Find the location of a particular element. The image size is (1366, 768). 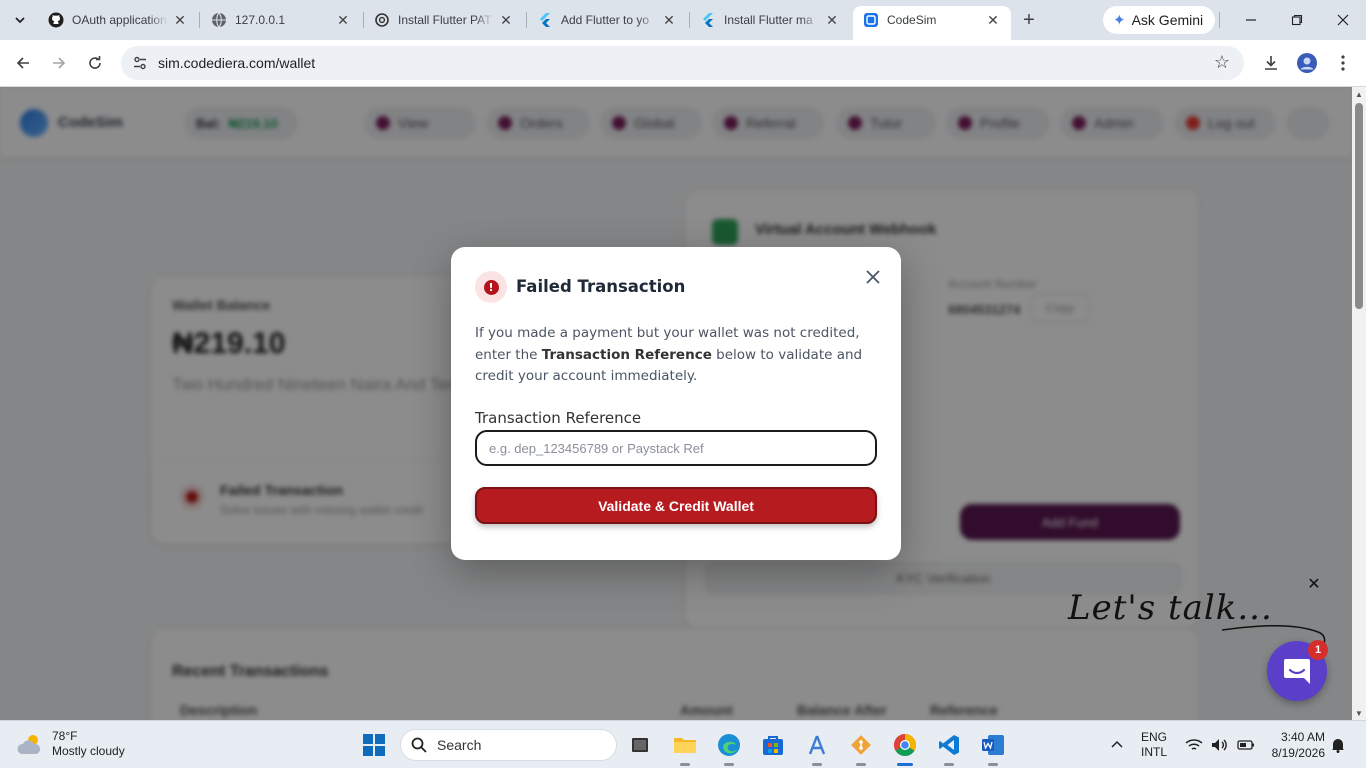

task-view-button is located at coordinates (640, 745).